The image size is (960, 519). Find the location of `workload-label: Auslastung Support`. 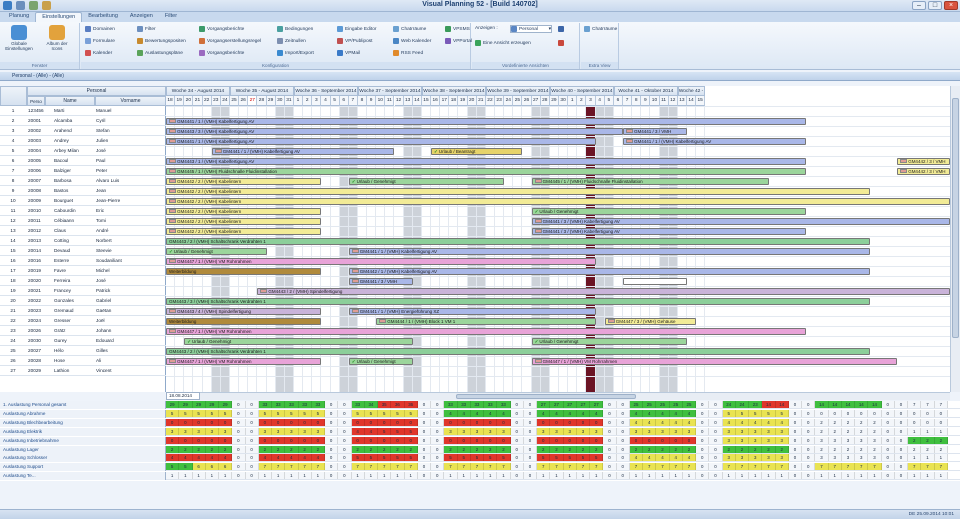

workload-label: Auslastung Support is located at coordinates (83, 467).